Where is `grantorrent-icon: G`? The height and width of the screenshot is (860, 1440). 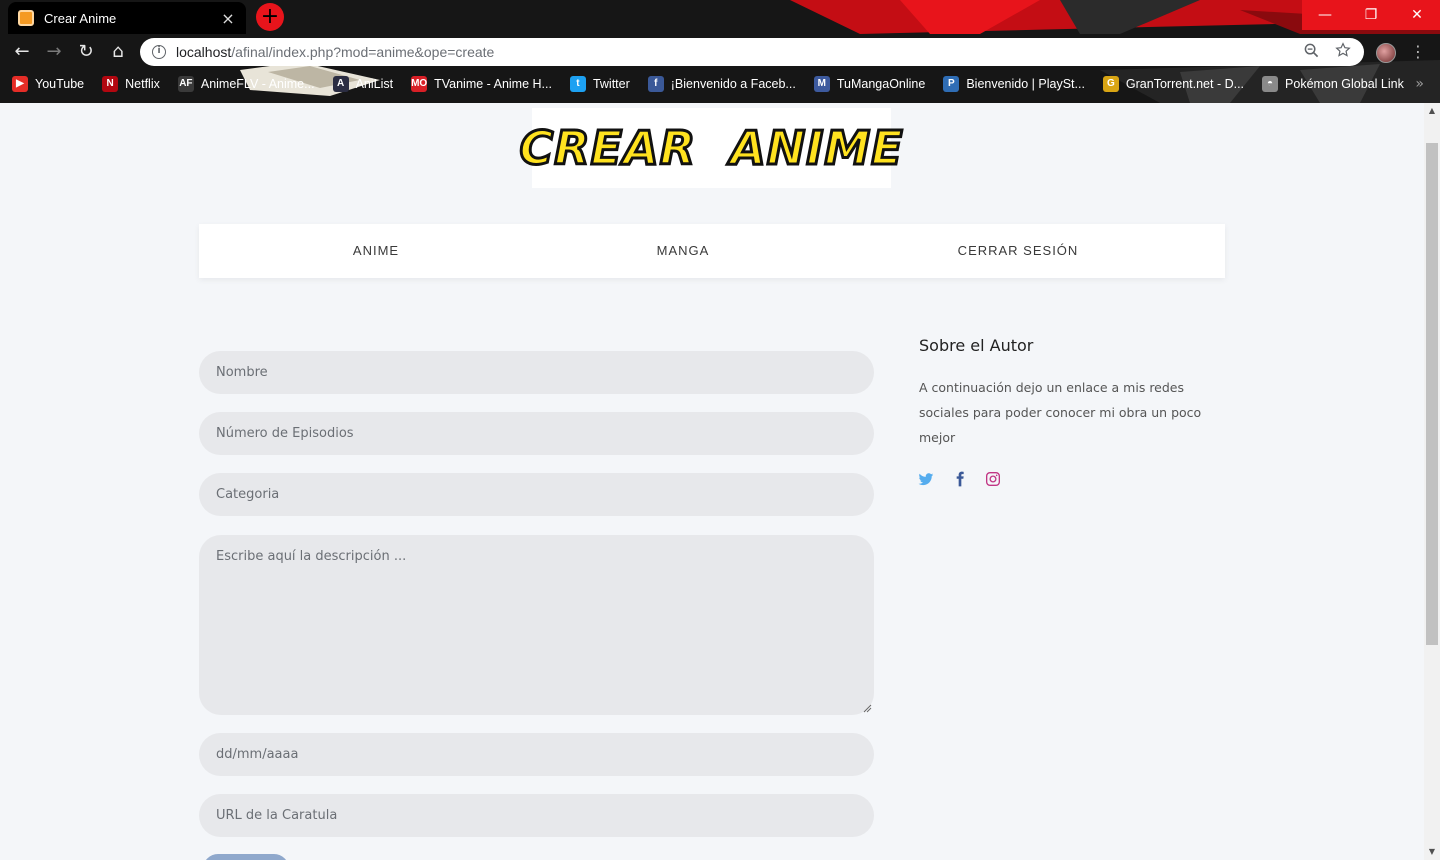 grantorrent-icon: G is located at coordinates (1110, 84).